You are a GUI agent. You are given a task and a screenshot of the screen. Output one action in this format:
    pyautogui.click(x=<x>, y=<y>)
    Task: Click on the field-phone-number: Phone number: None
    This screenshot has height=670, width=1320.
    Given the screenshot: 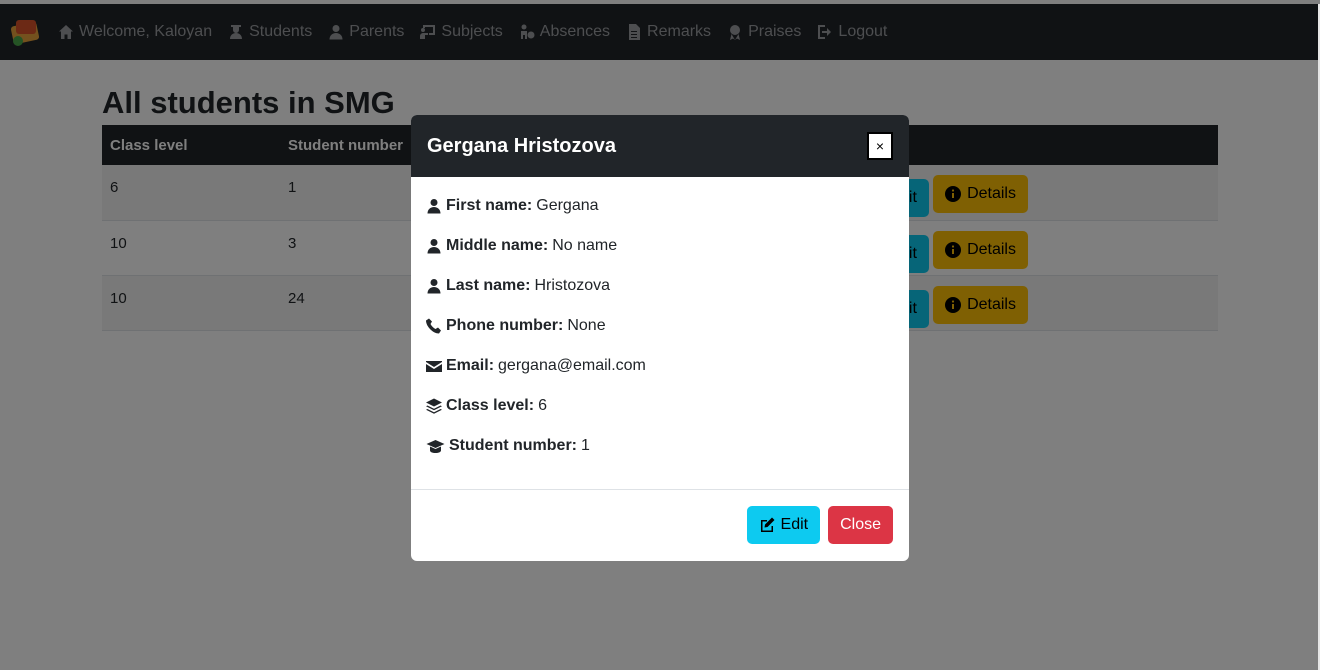 What is the action you would take?
    pyautogui.click(x=660, y=326)
    